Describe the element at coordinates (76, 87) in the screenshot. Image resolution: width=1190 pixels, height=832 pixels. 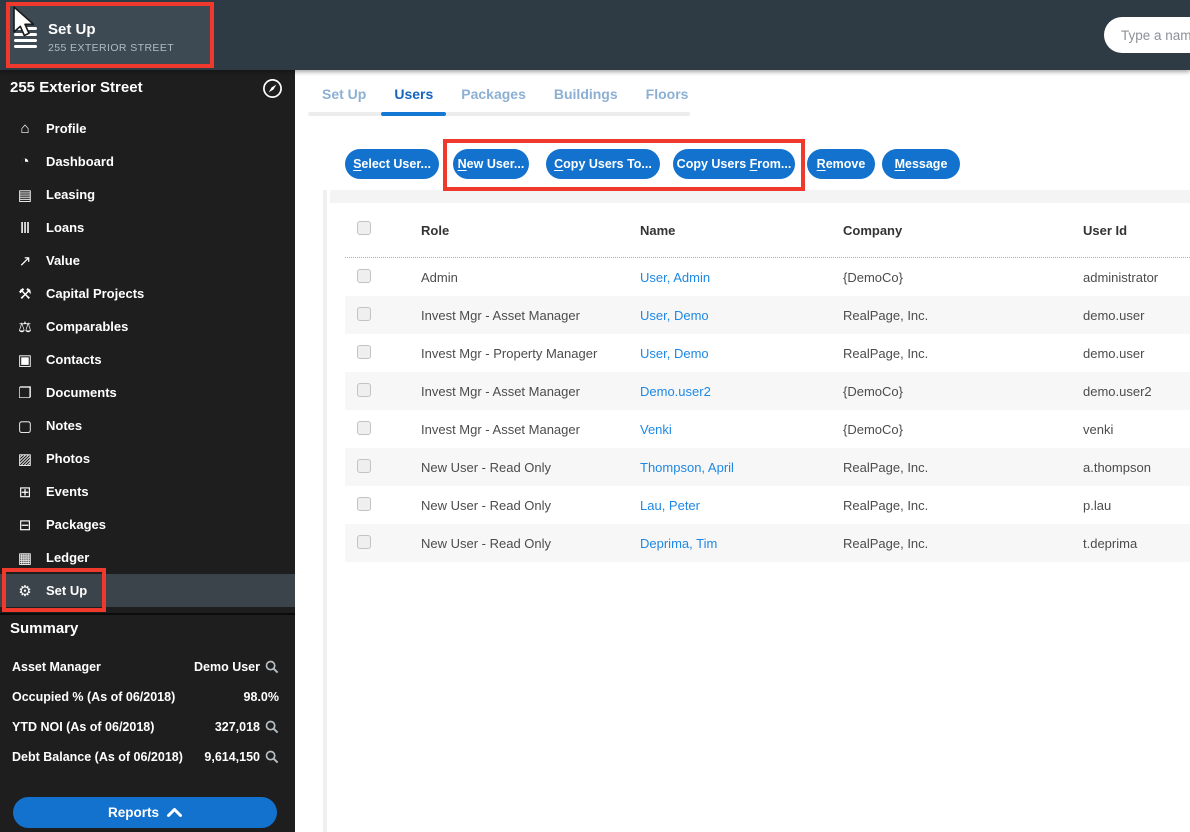
I see `property-name: 255 Exterior Street` at that location.